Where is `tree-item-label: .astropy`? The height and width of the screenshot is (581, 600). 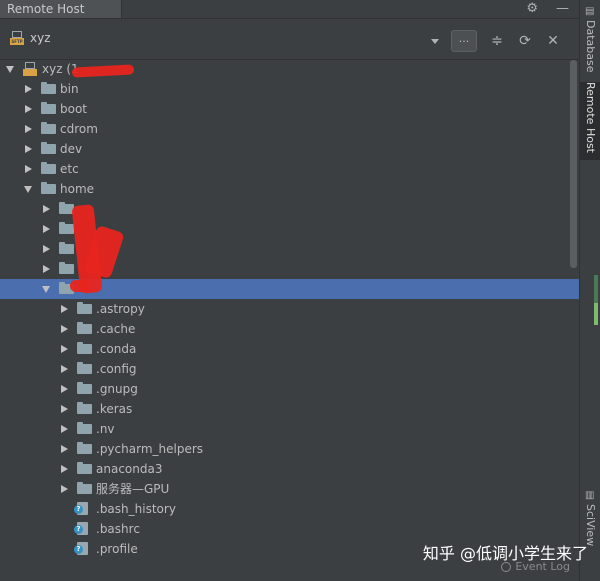
tree-item-label: .astropy is located at coordinates (120, 309).